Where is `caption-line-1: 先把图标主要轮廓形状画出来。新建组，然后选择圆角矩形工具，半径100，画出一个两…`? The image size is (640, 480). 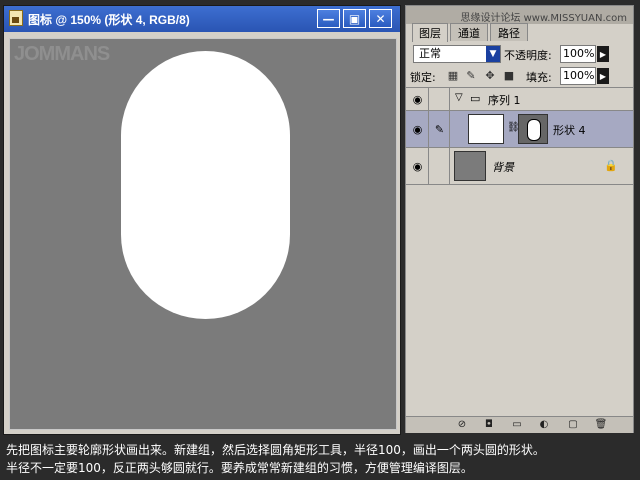
caption-line-1: 先把图标主要轮廓形状画出来。新建组，然后选择圆角矩形工具，半径100，画出一个两… is located at coordinates (275, 450).